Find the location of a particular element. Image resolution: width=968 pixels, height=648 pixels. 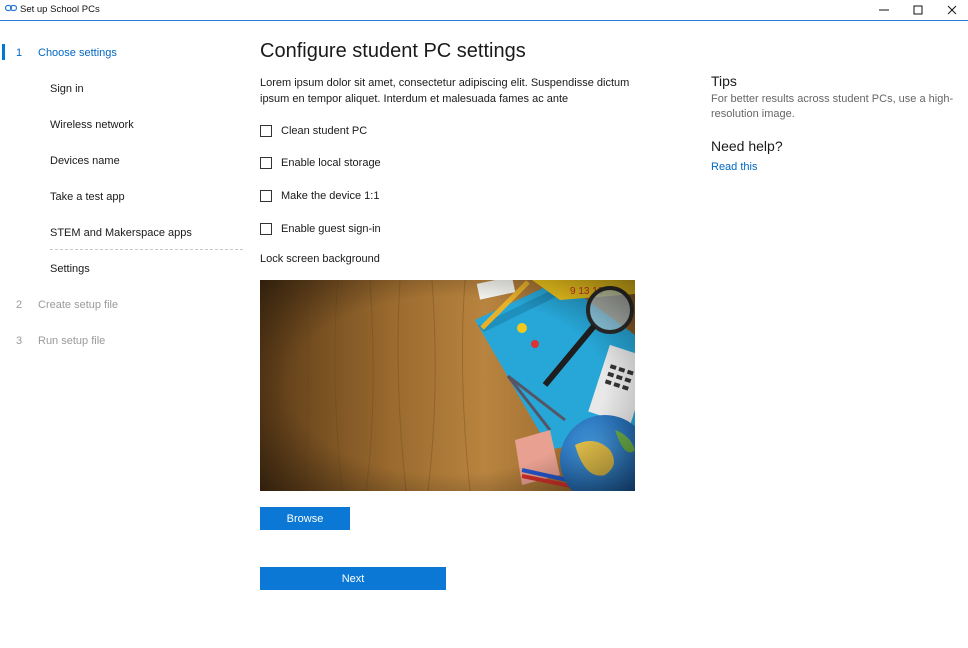

clean-pc-label: Clean student PC is located at coordinates (324, 131).